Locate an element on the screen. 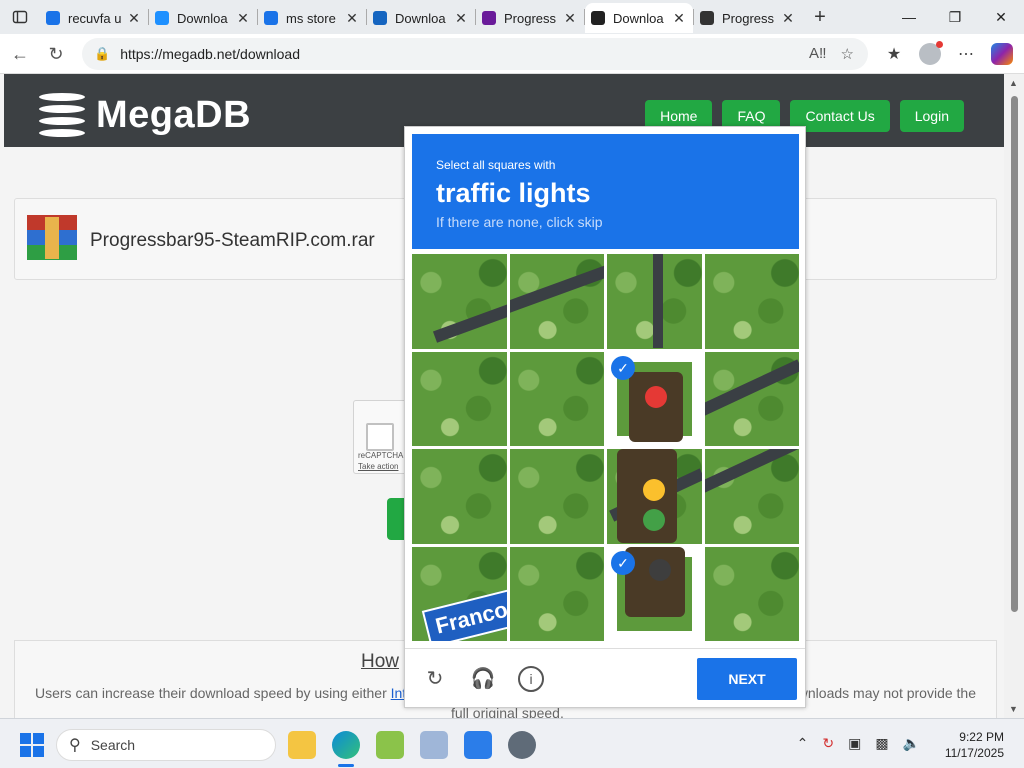  site-logo: MegaDB is located at coordinates (142, 115).